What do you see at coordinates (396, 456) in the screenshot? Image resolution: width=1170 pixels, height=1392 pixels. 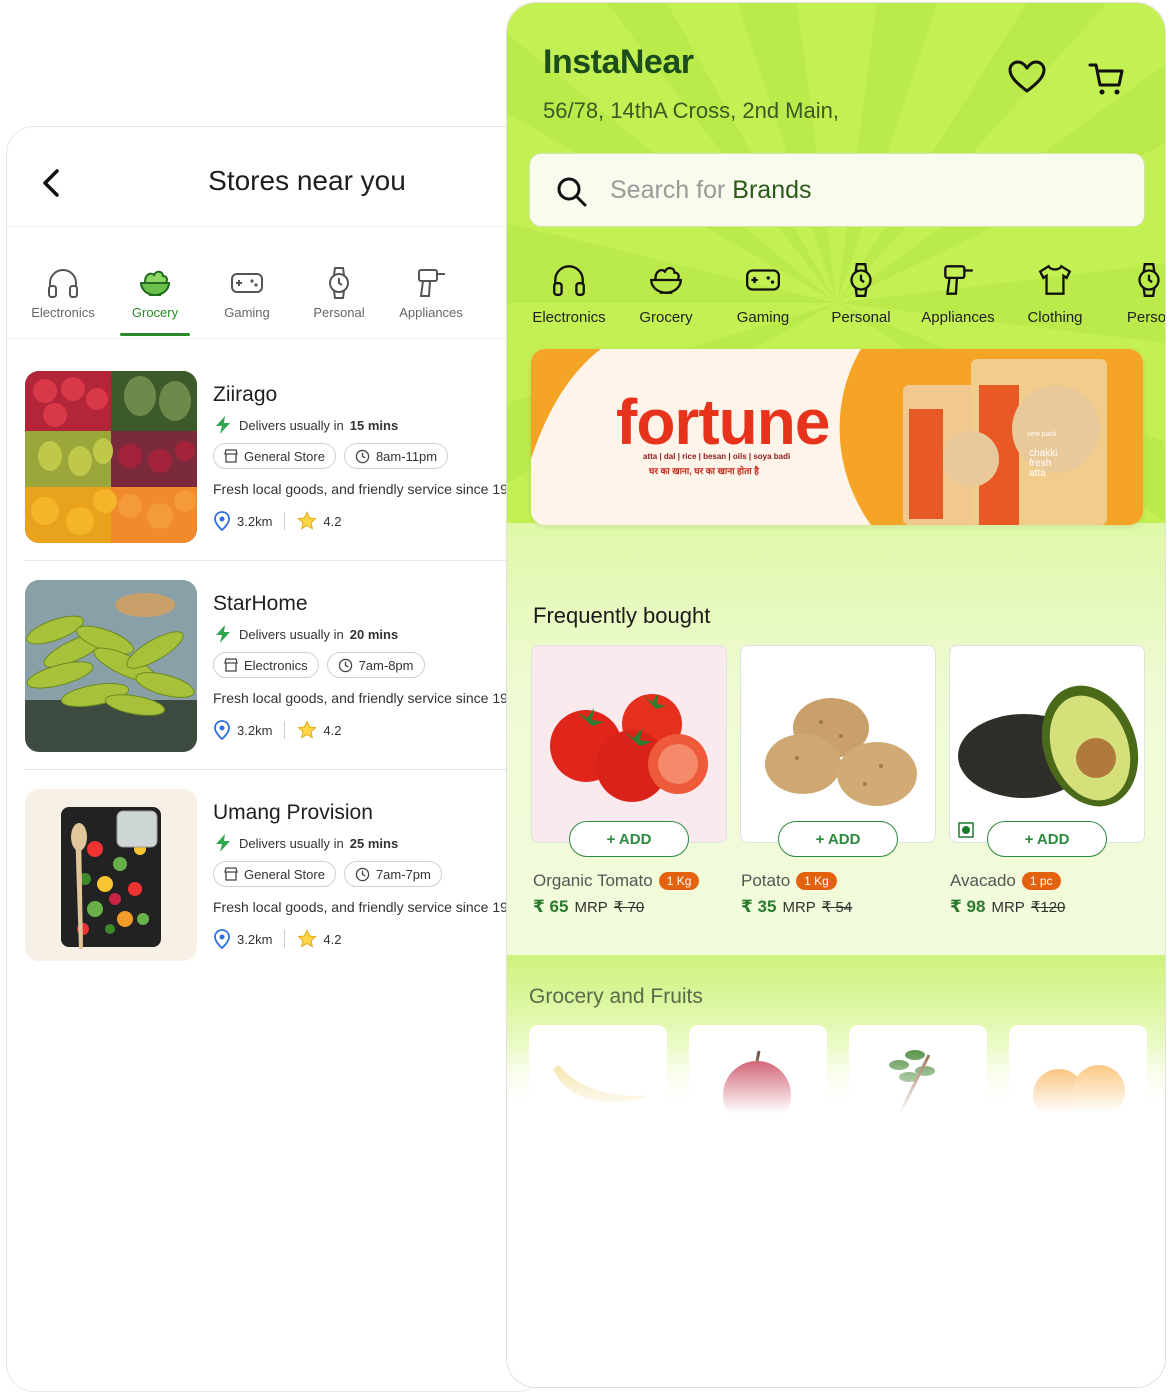 I see `hours-chip: 8am-11pm` at bounding box center [396, 456].